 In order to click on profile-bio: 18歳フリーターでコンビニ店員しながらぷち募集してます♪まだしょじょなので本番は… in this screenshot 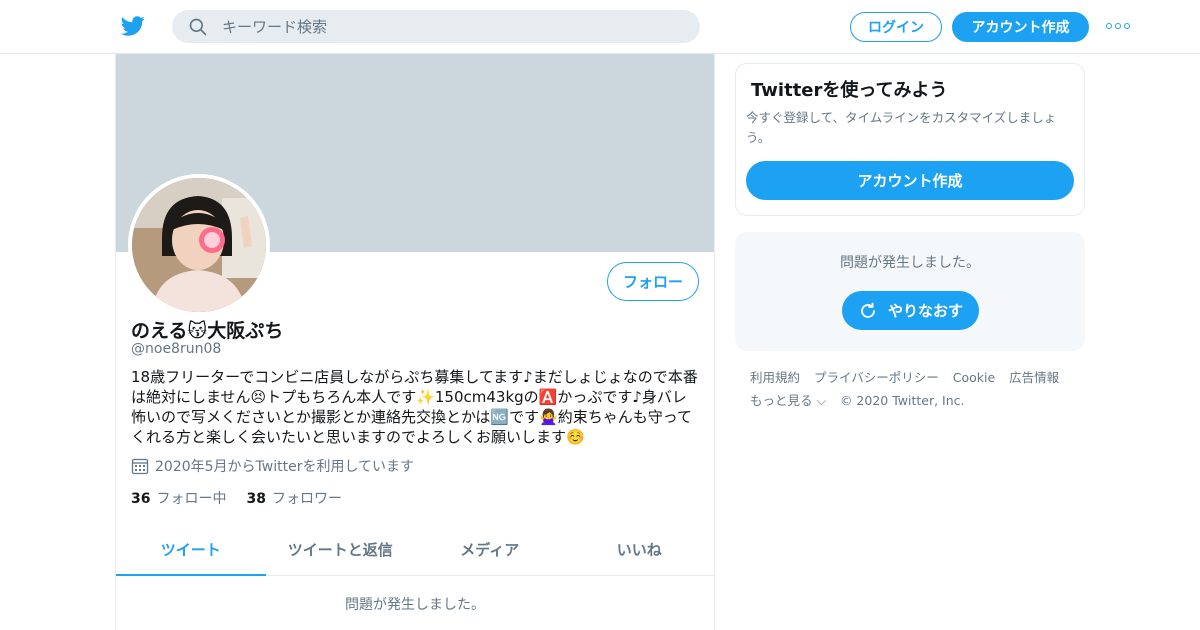, I will do `click(414, 407)`.